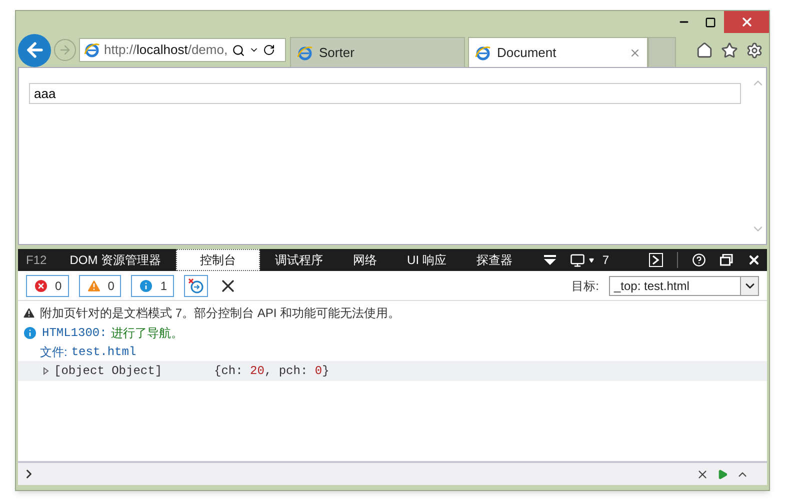 The height and width of the screenshot is (503, 785). Describe the element at coordinates (699, 260) in the screenshot. I see `help-icon` at that location.